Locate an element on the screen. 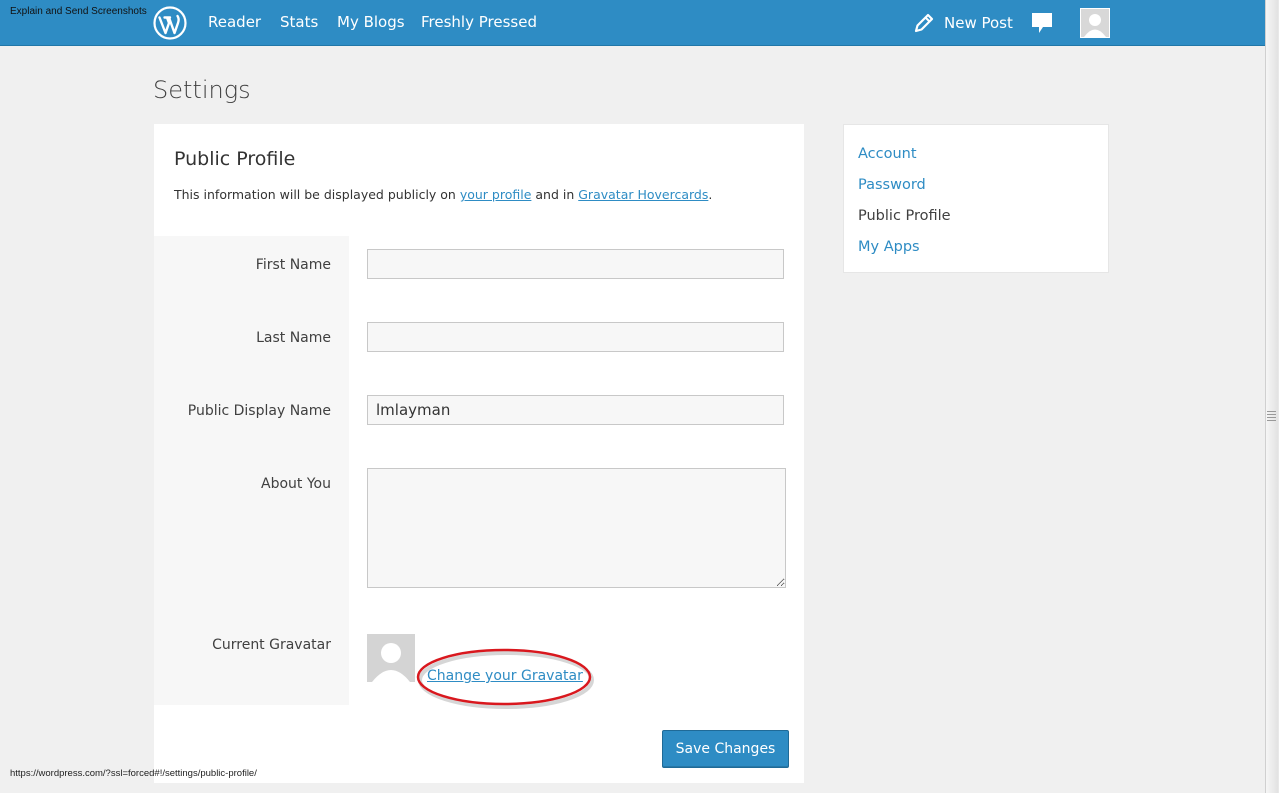 The image size is (1279, 793). side-item-public-profile: Public Profile is located at coordinates (904, 216).